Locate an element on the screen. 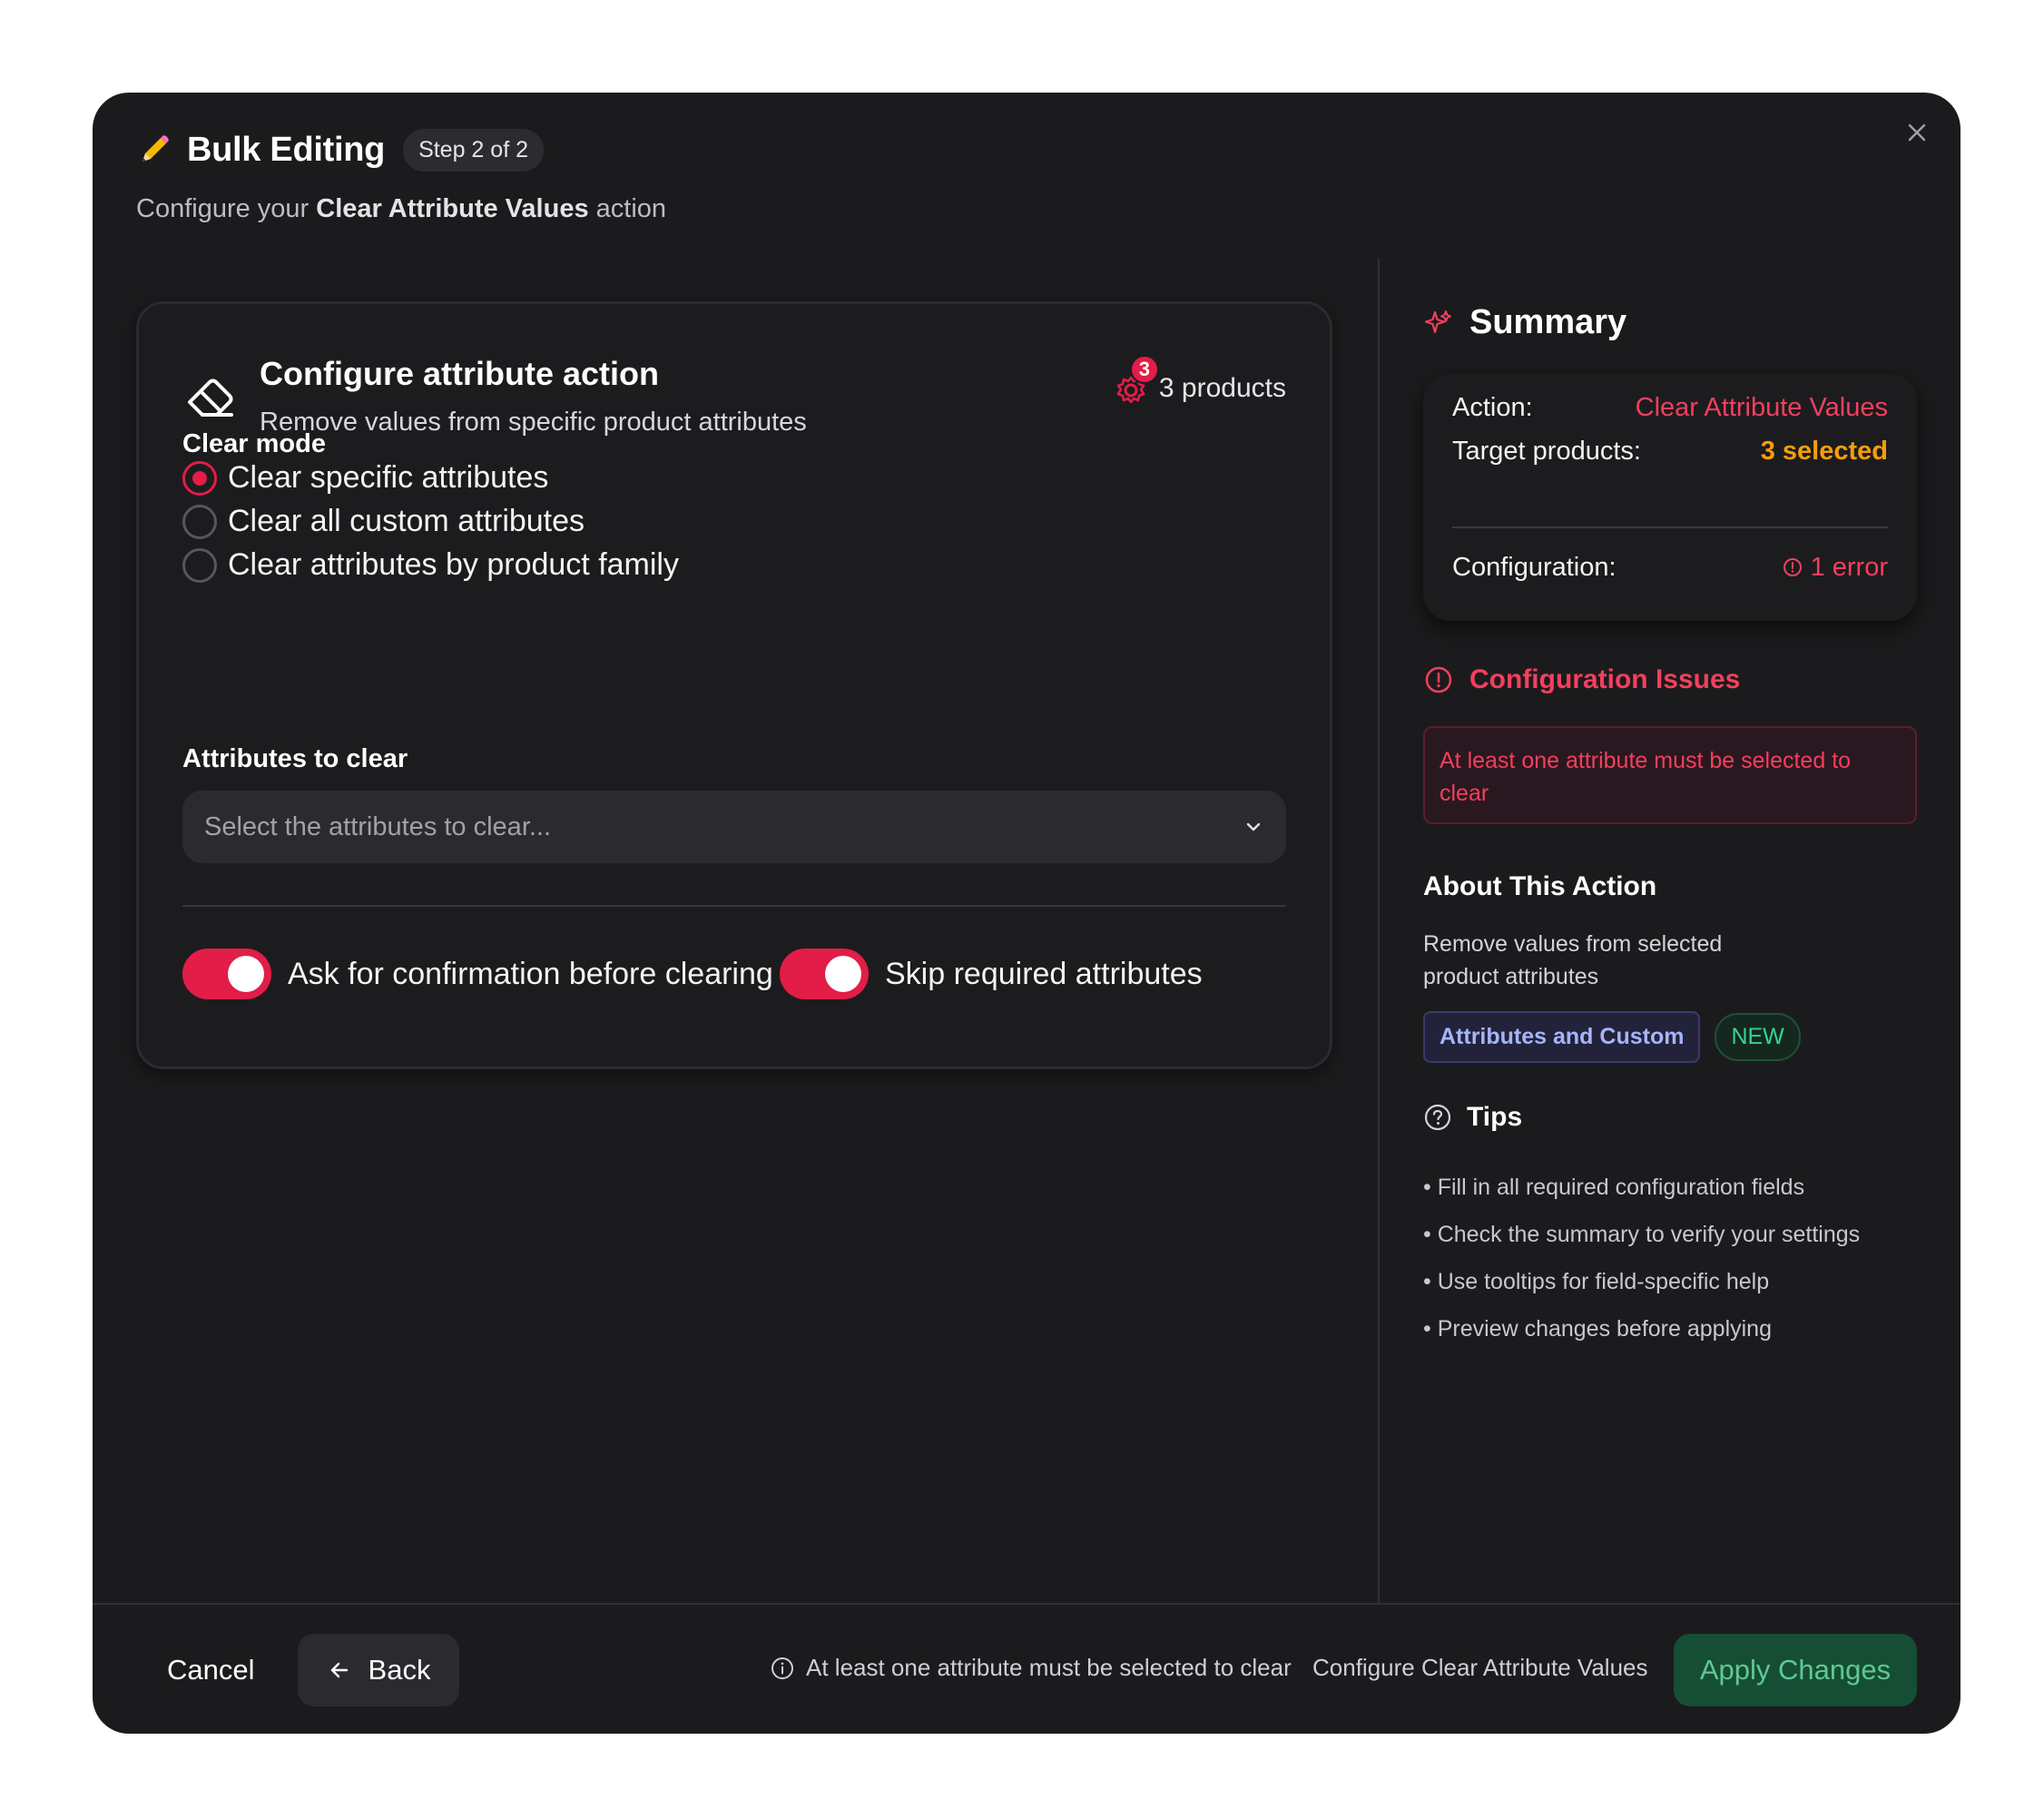 This screenshot has width=2044, height=1819. gear-icon: 3 is located at coordinates (1135, 381).